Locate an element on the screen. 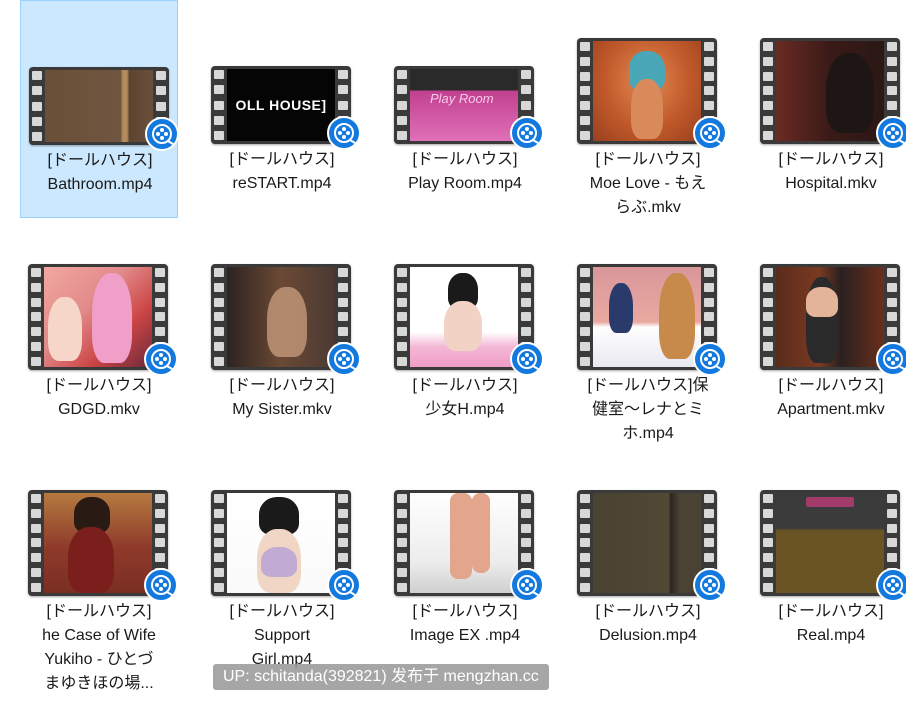 This screenshot has width=906, height=717. file-item: [ドールハウス] 少女H.mp4 is located at coordinates (465, 335).